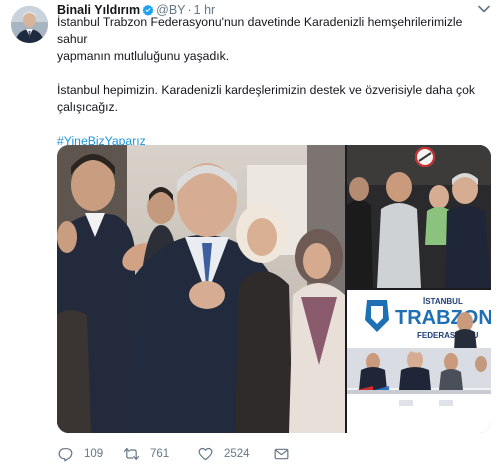 The image size is (500, 467). I want to click on heart-icon, so click(205, 454).